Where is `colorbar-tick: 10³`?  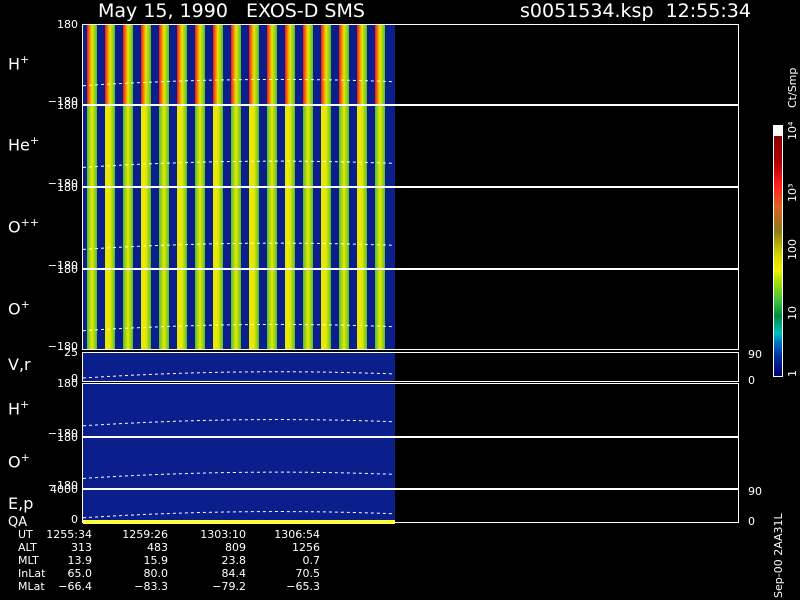 colorbar-tick: 10³ is located at coordinates (792, 192).